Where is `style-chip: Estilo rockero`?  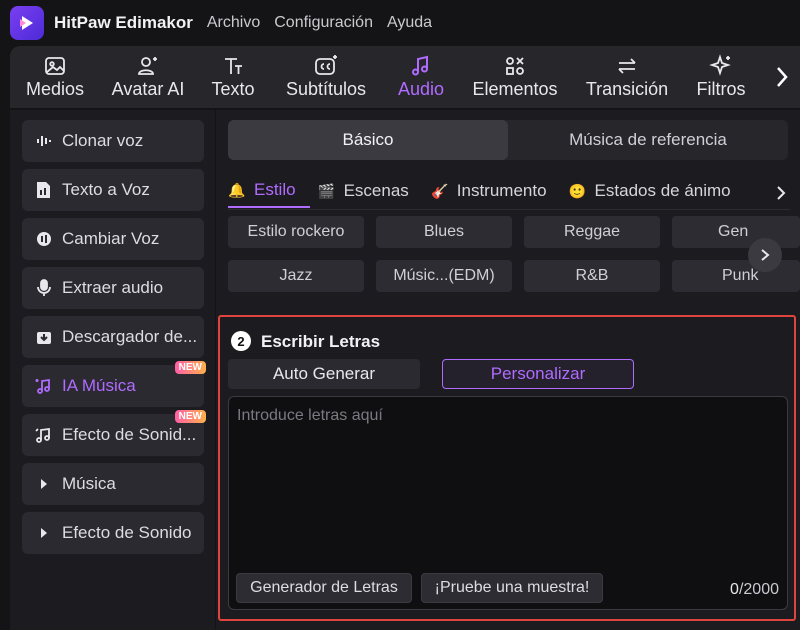 style-chip: Estilo rockero is located at coordinates (296, 232).